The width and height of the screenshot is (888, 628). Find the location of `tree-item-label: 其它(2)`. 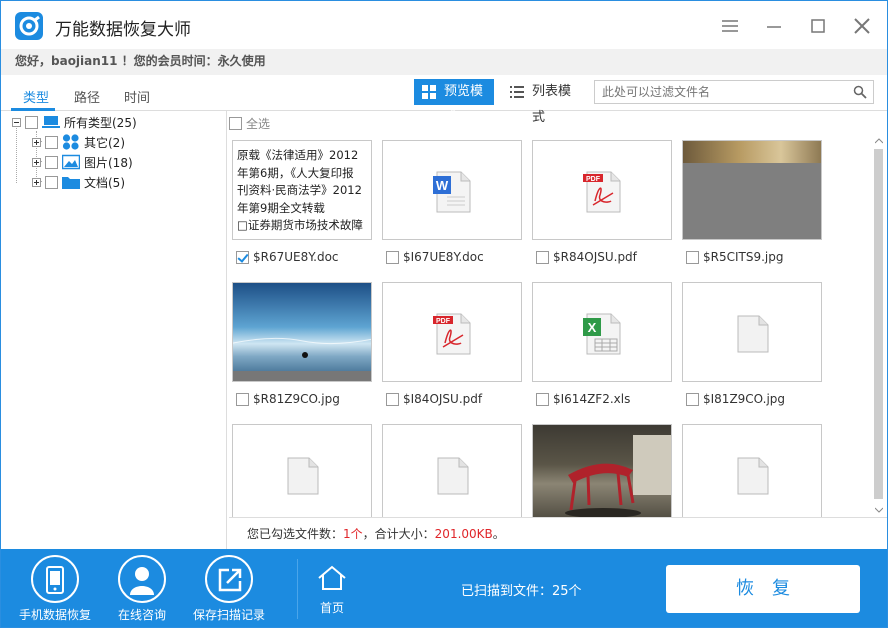

tree-item-label: 其它(2) is located at coordinates (104, 142).